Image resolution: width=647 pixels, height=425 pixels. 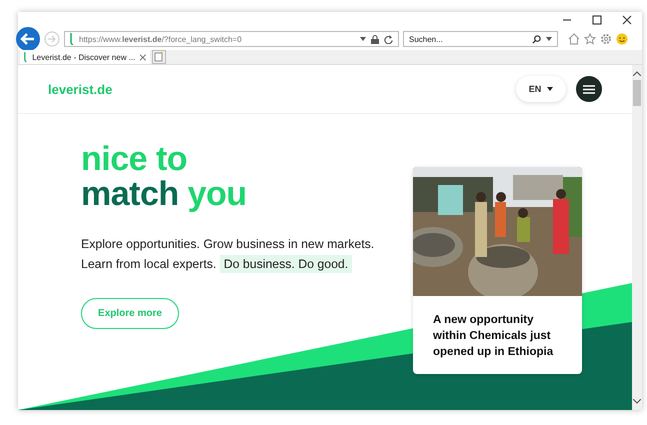 What do you see at coordinates (497, 270) in the screenshot?
I see `article-card: A new opportunity within Chemicals just opened up in Ethiopia` at bounding box center [497, 270].